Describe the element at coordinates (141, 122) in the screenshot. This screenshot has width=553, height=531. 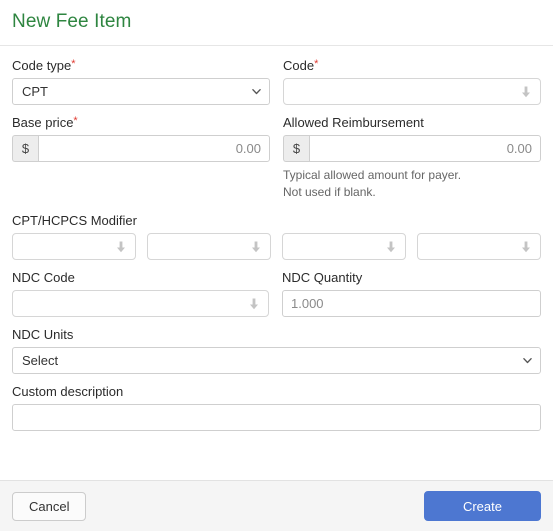
I see `label-base-price: Base price*` at that location.